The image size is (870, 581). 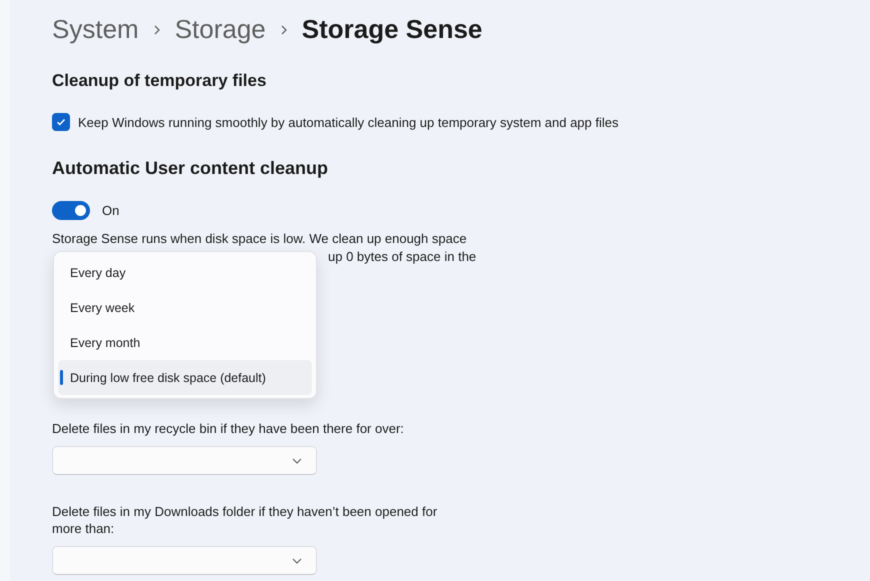 What do you see at coordinates (111, 210) in the screenshot?
I see `toggle-label: On` at bounding box center [111, 210].